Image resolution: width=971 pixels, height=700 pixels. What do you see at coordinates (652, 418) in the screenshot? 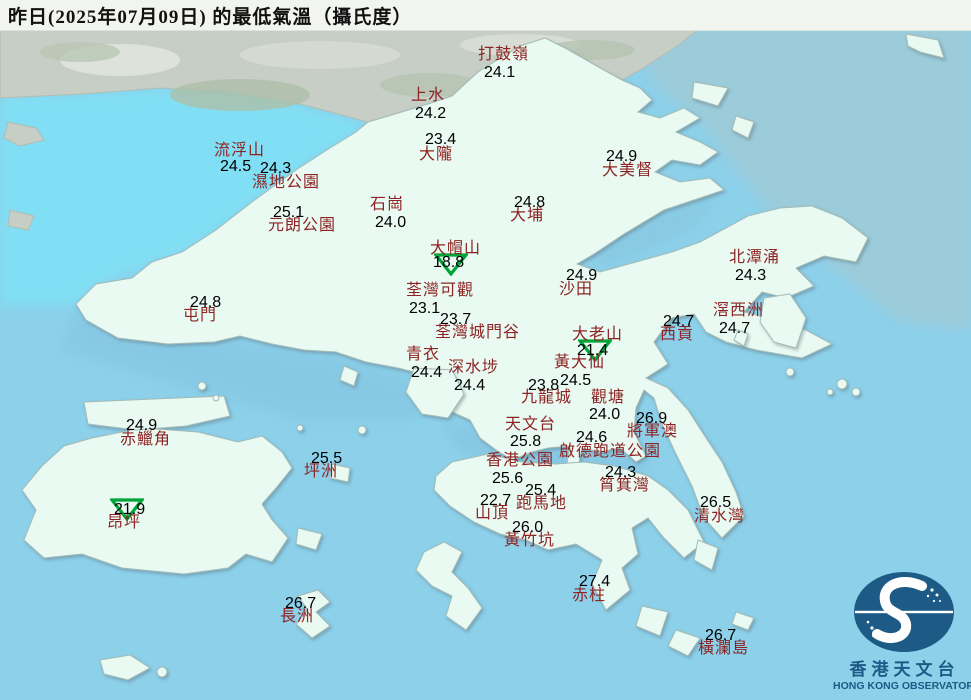
I see `station-value-label: 26.9` at bounding box center [652, 418].